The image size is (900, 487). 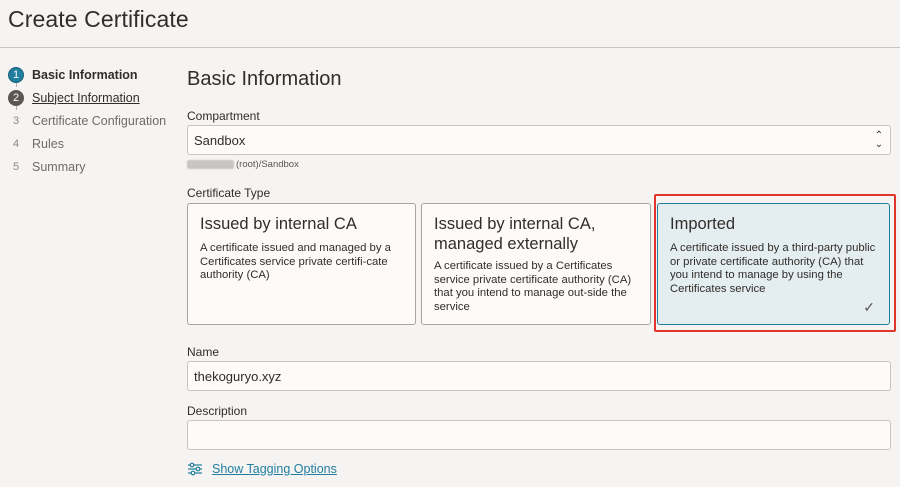 I want to click on name-label: Name, so click(x=203, y=352).